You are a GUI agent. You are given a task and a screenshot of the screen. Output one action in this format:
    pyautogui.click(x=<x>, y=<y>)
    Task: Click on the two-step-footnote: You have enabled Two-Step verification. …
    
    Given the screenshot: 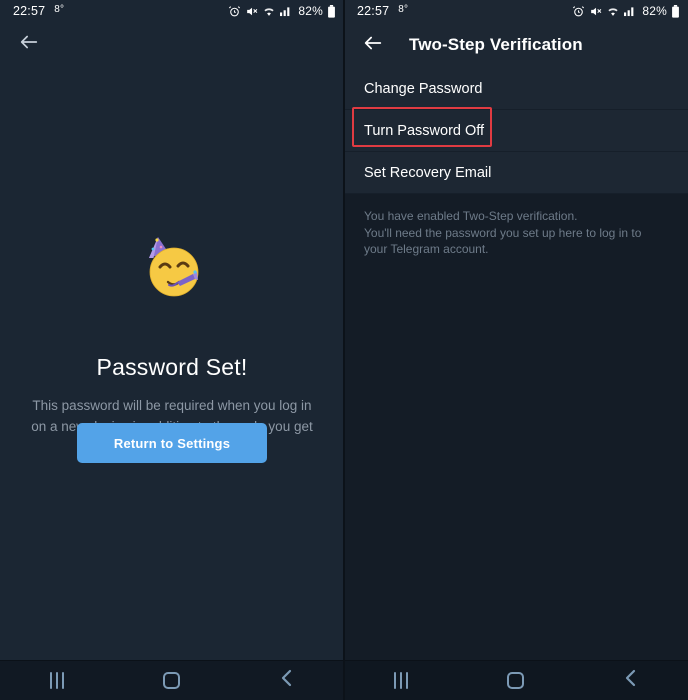 What is the action you would take?
    pyautogui.click(x=516, y=226)
    